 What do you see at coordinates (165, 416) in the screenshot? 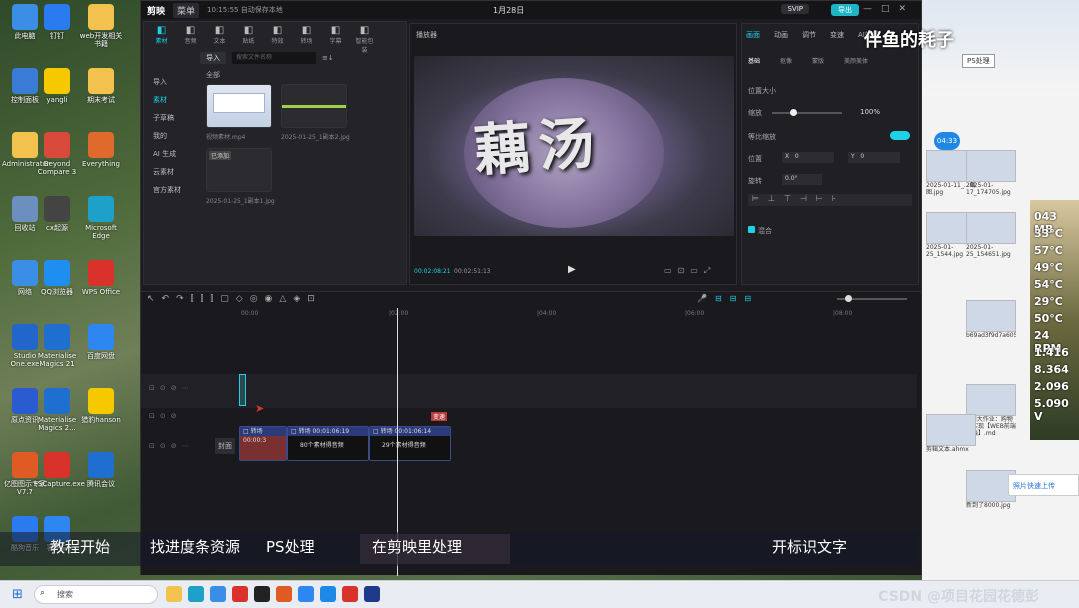
I see `track-controls-2: ⊡⊙⊘` at bounding box center [165, 416].